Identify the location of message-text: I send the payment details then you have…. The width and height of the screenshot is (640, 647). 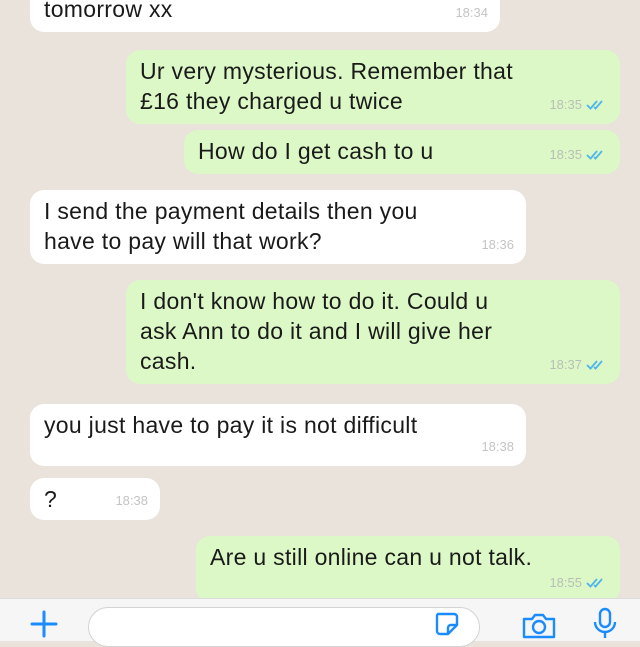
(231, 226).